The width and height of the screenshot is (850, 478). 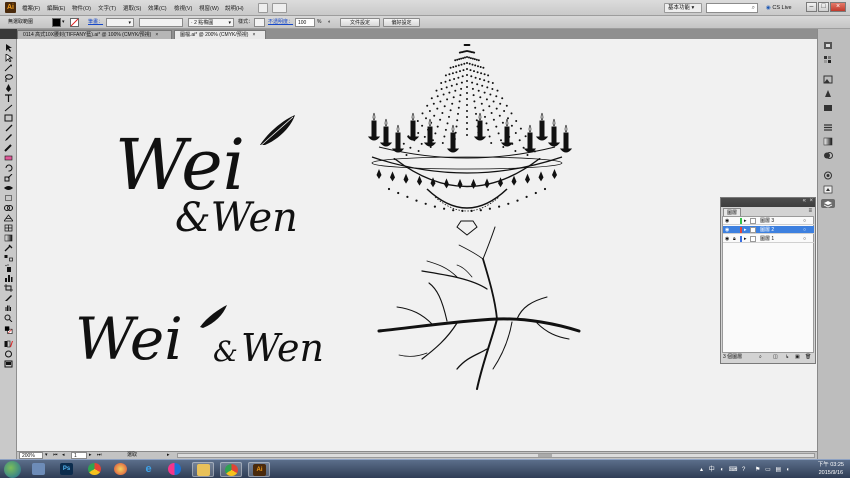 I want to click on menu-effect: 效果(C), so click(x=157, y=8).